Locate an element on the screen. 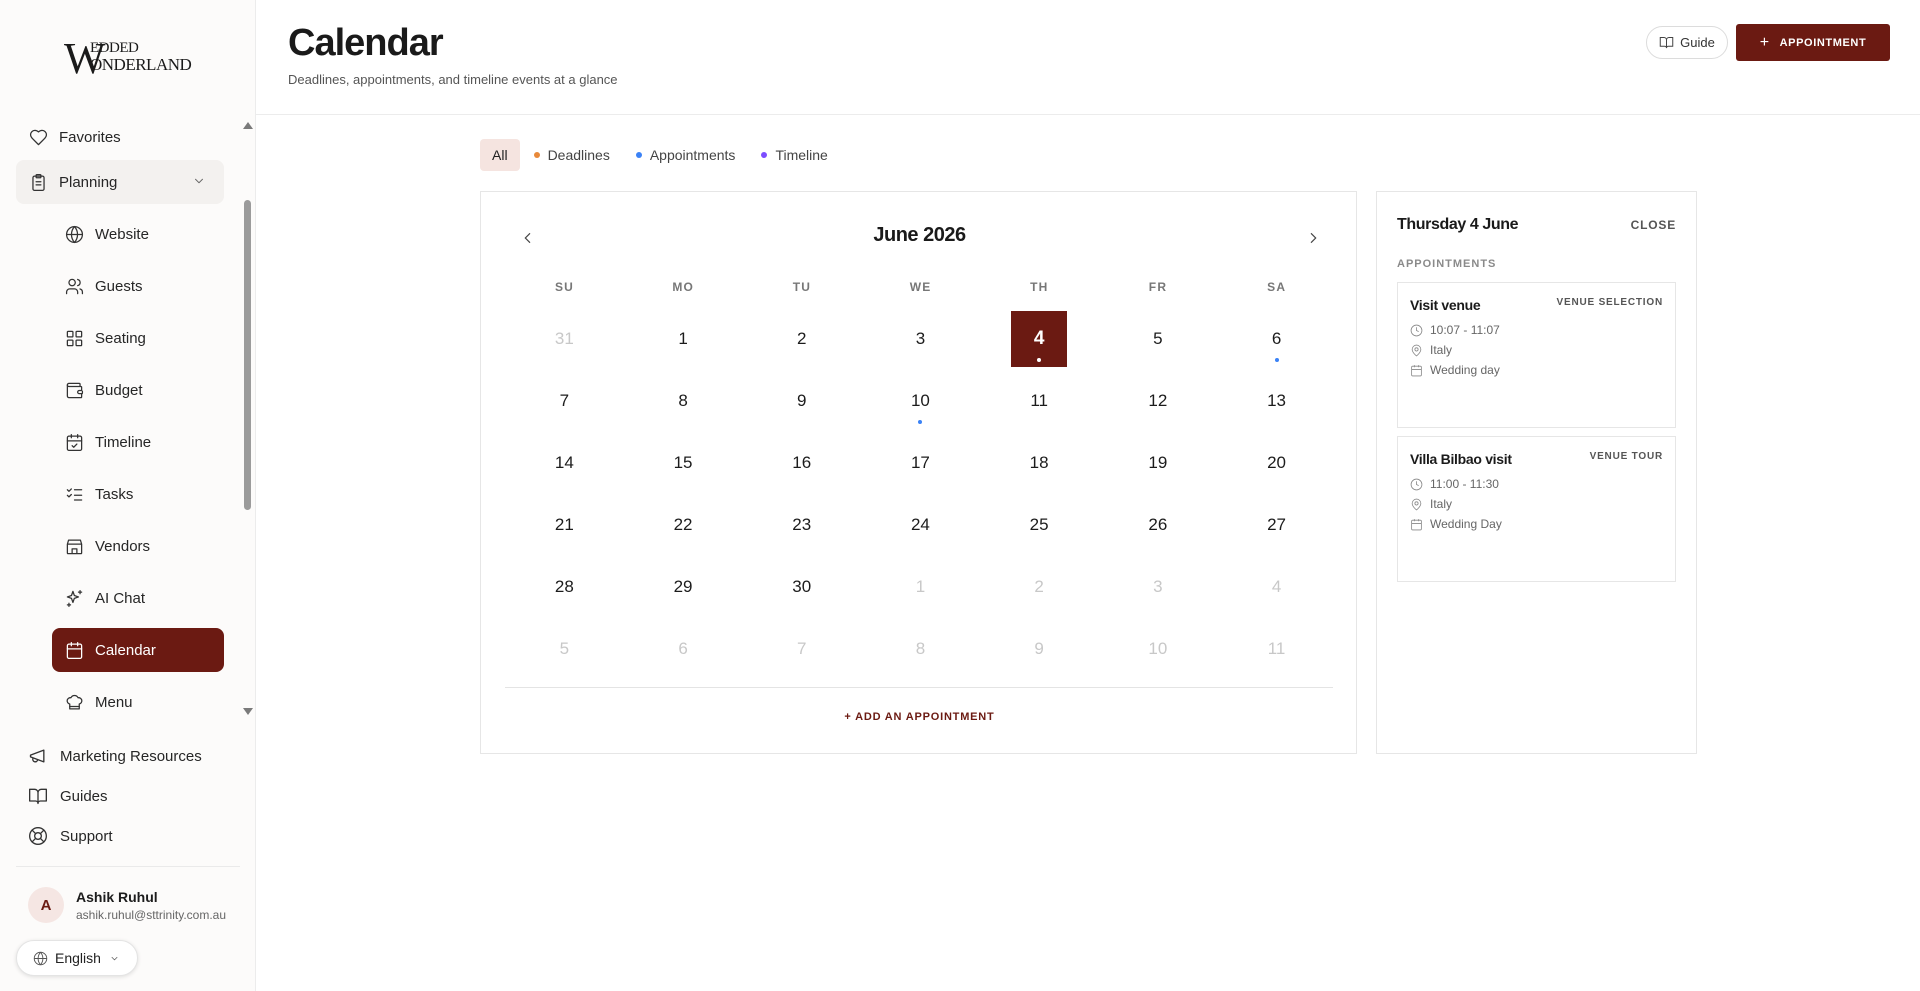 The height and width of the screenshot is (991, 1920). day-number: 9 is located at coordinates (802, 400).